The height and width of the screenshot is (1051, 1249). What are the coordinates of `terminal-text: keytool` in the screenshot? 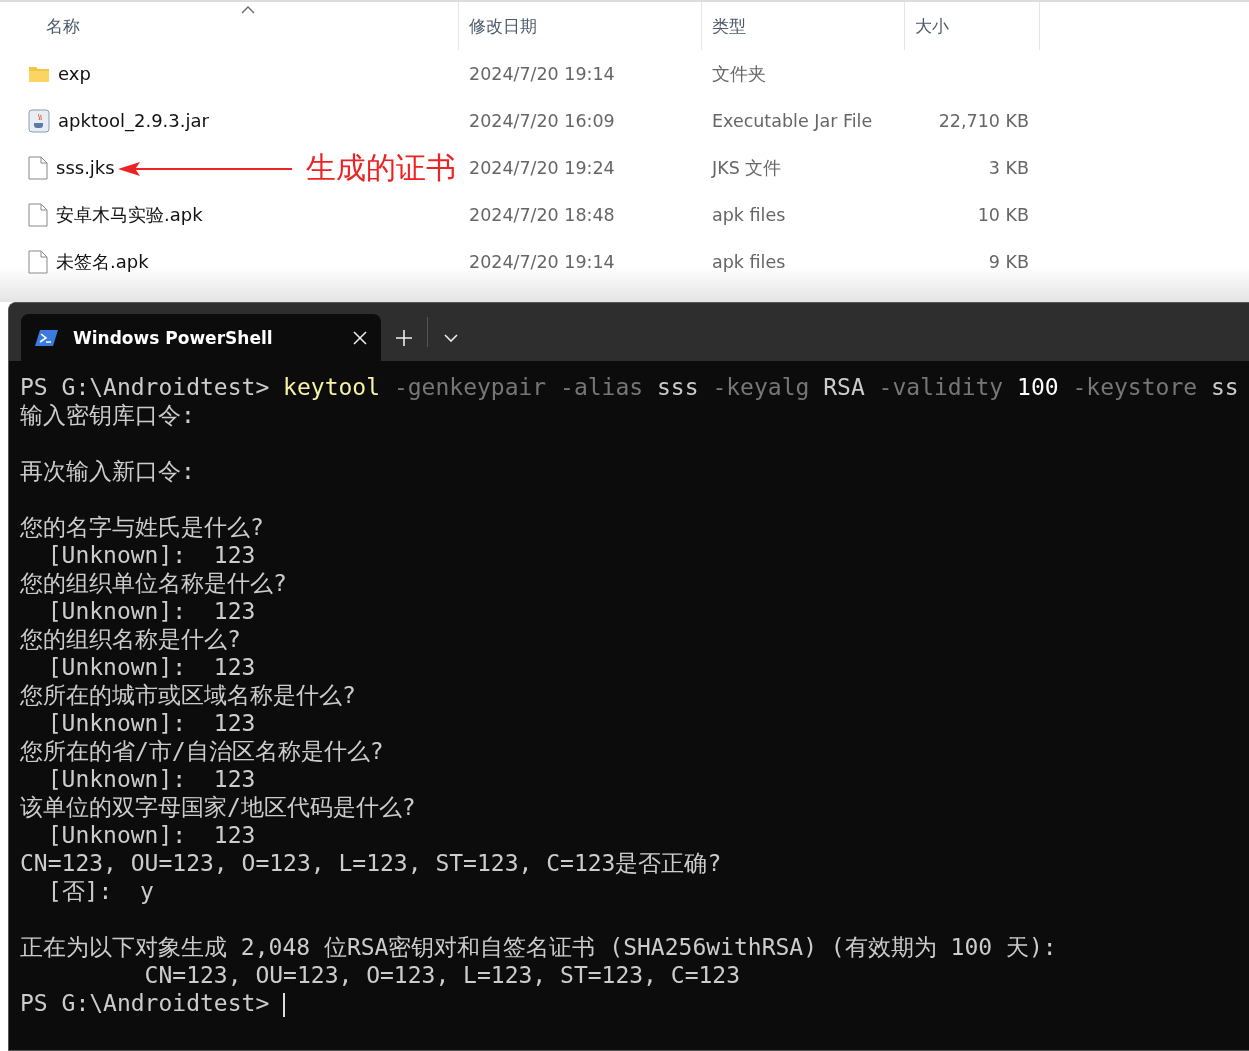 It's located at (332, 387).